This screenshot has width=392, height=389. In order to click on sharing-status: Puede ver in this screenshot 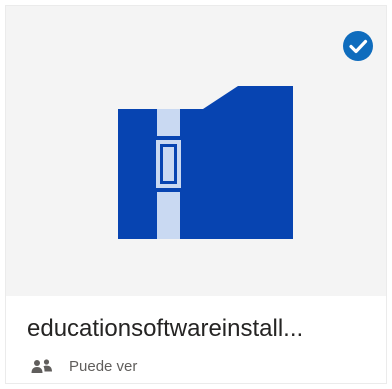, I will do `click(84, 366)`.